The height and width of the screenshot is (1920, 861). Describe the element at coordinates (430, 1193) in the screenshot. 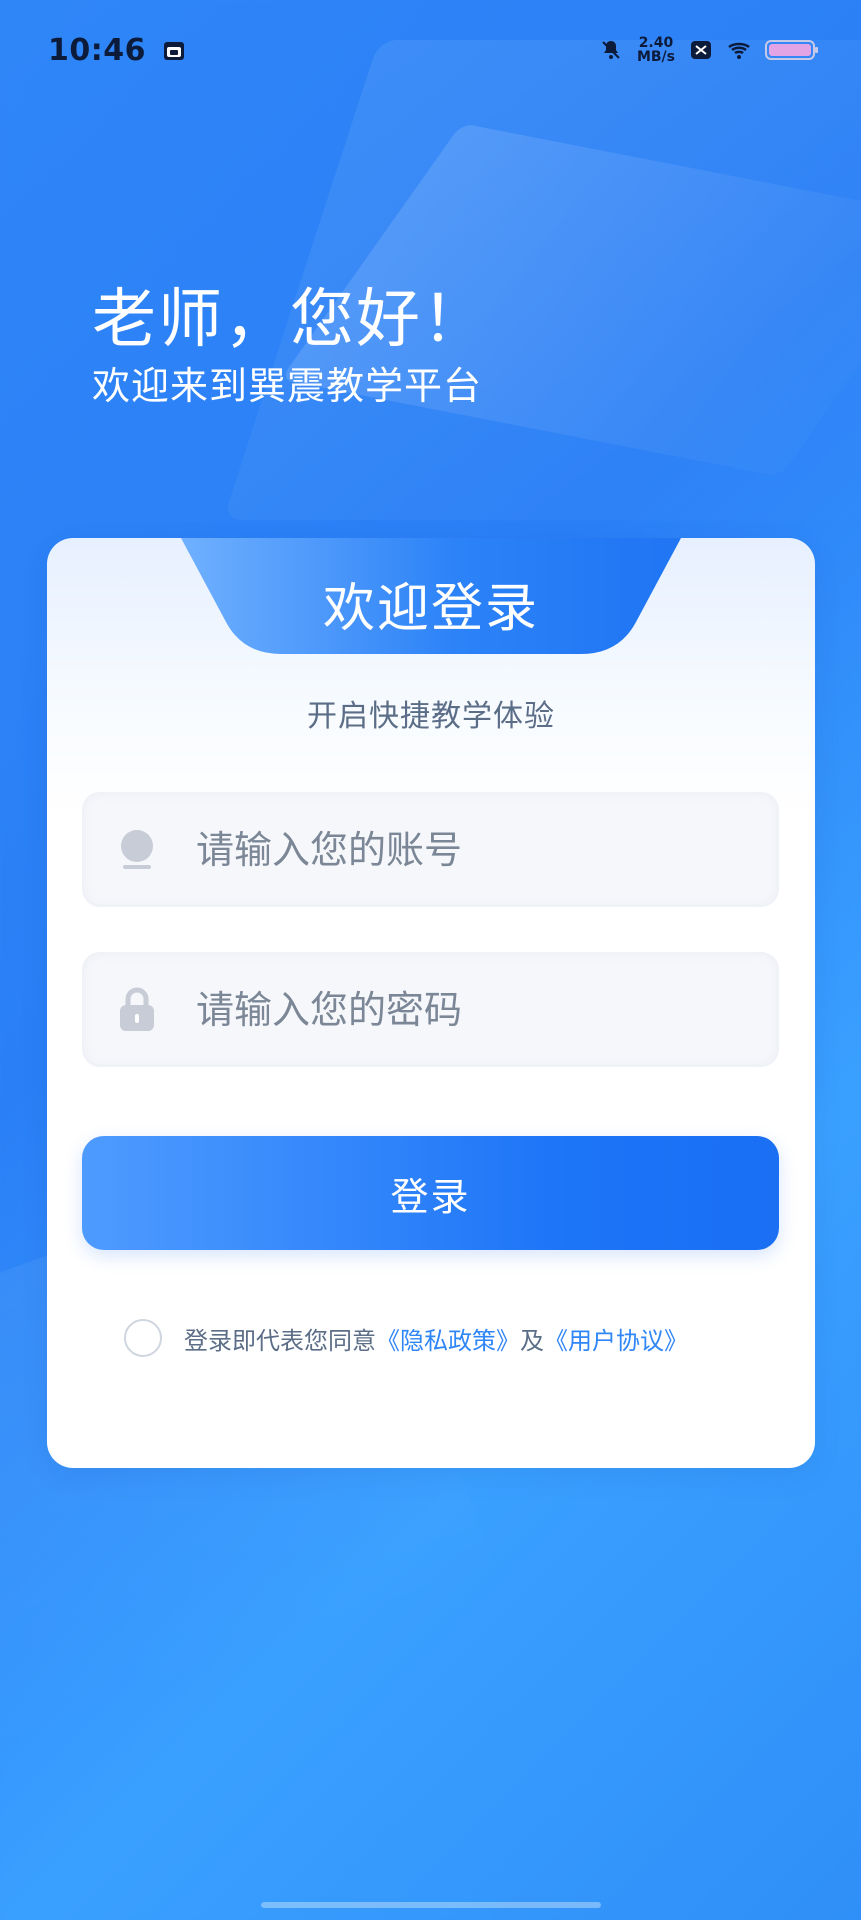

I see `login-button: 登录` at that location.